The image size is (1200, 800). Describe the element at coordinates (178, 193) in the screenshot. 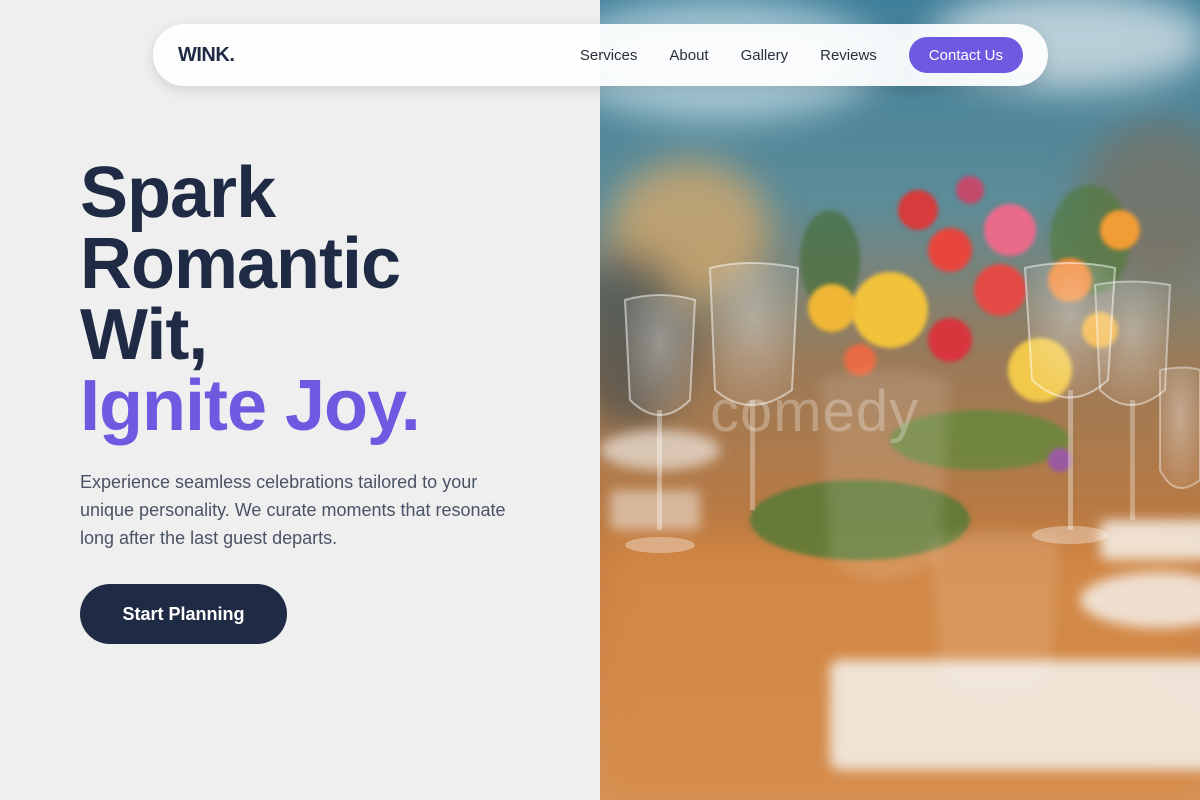

I see `hero-title-line: Spark` at that location.